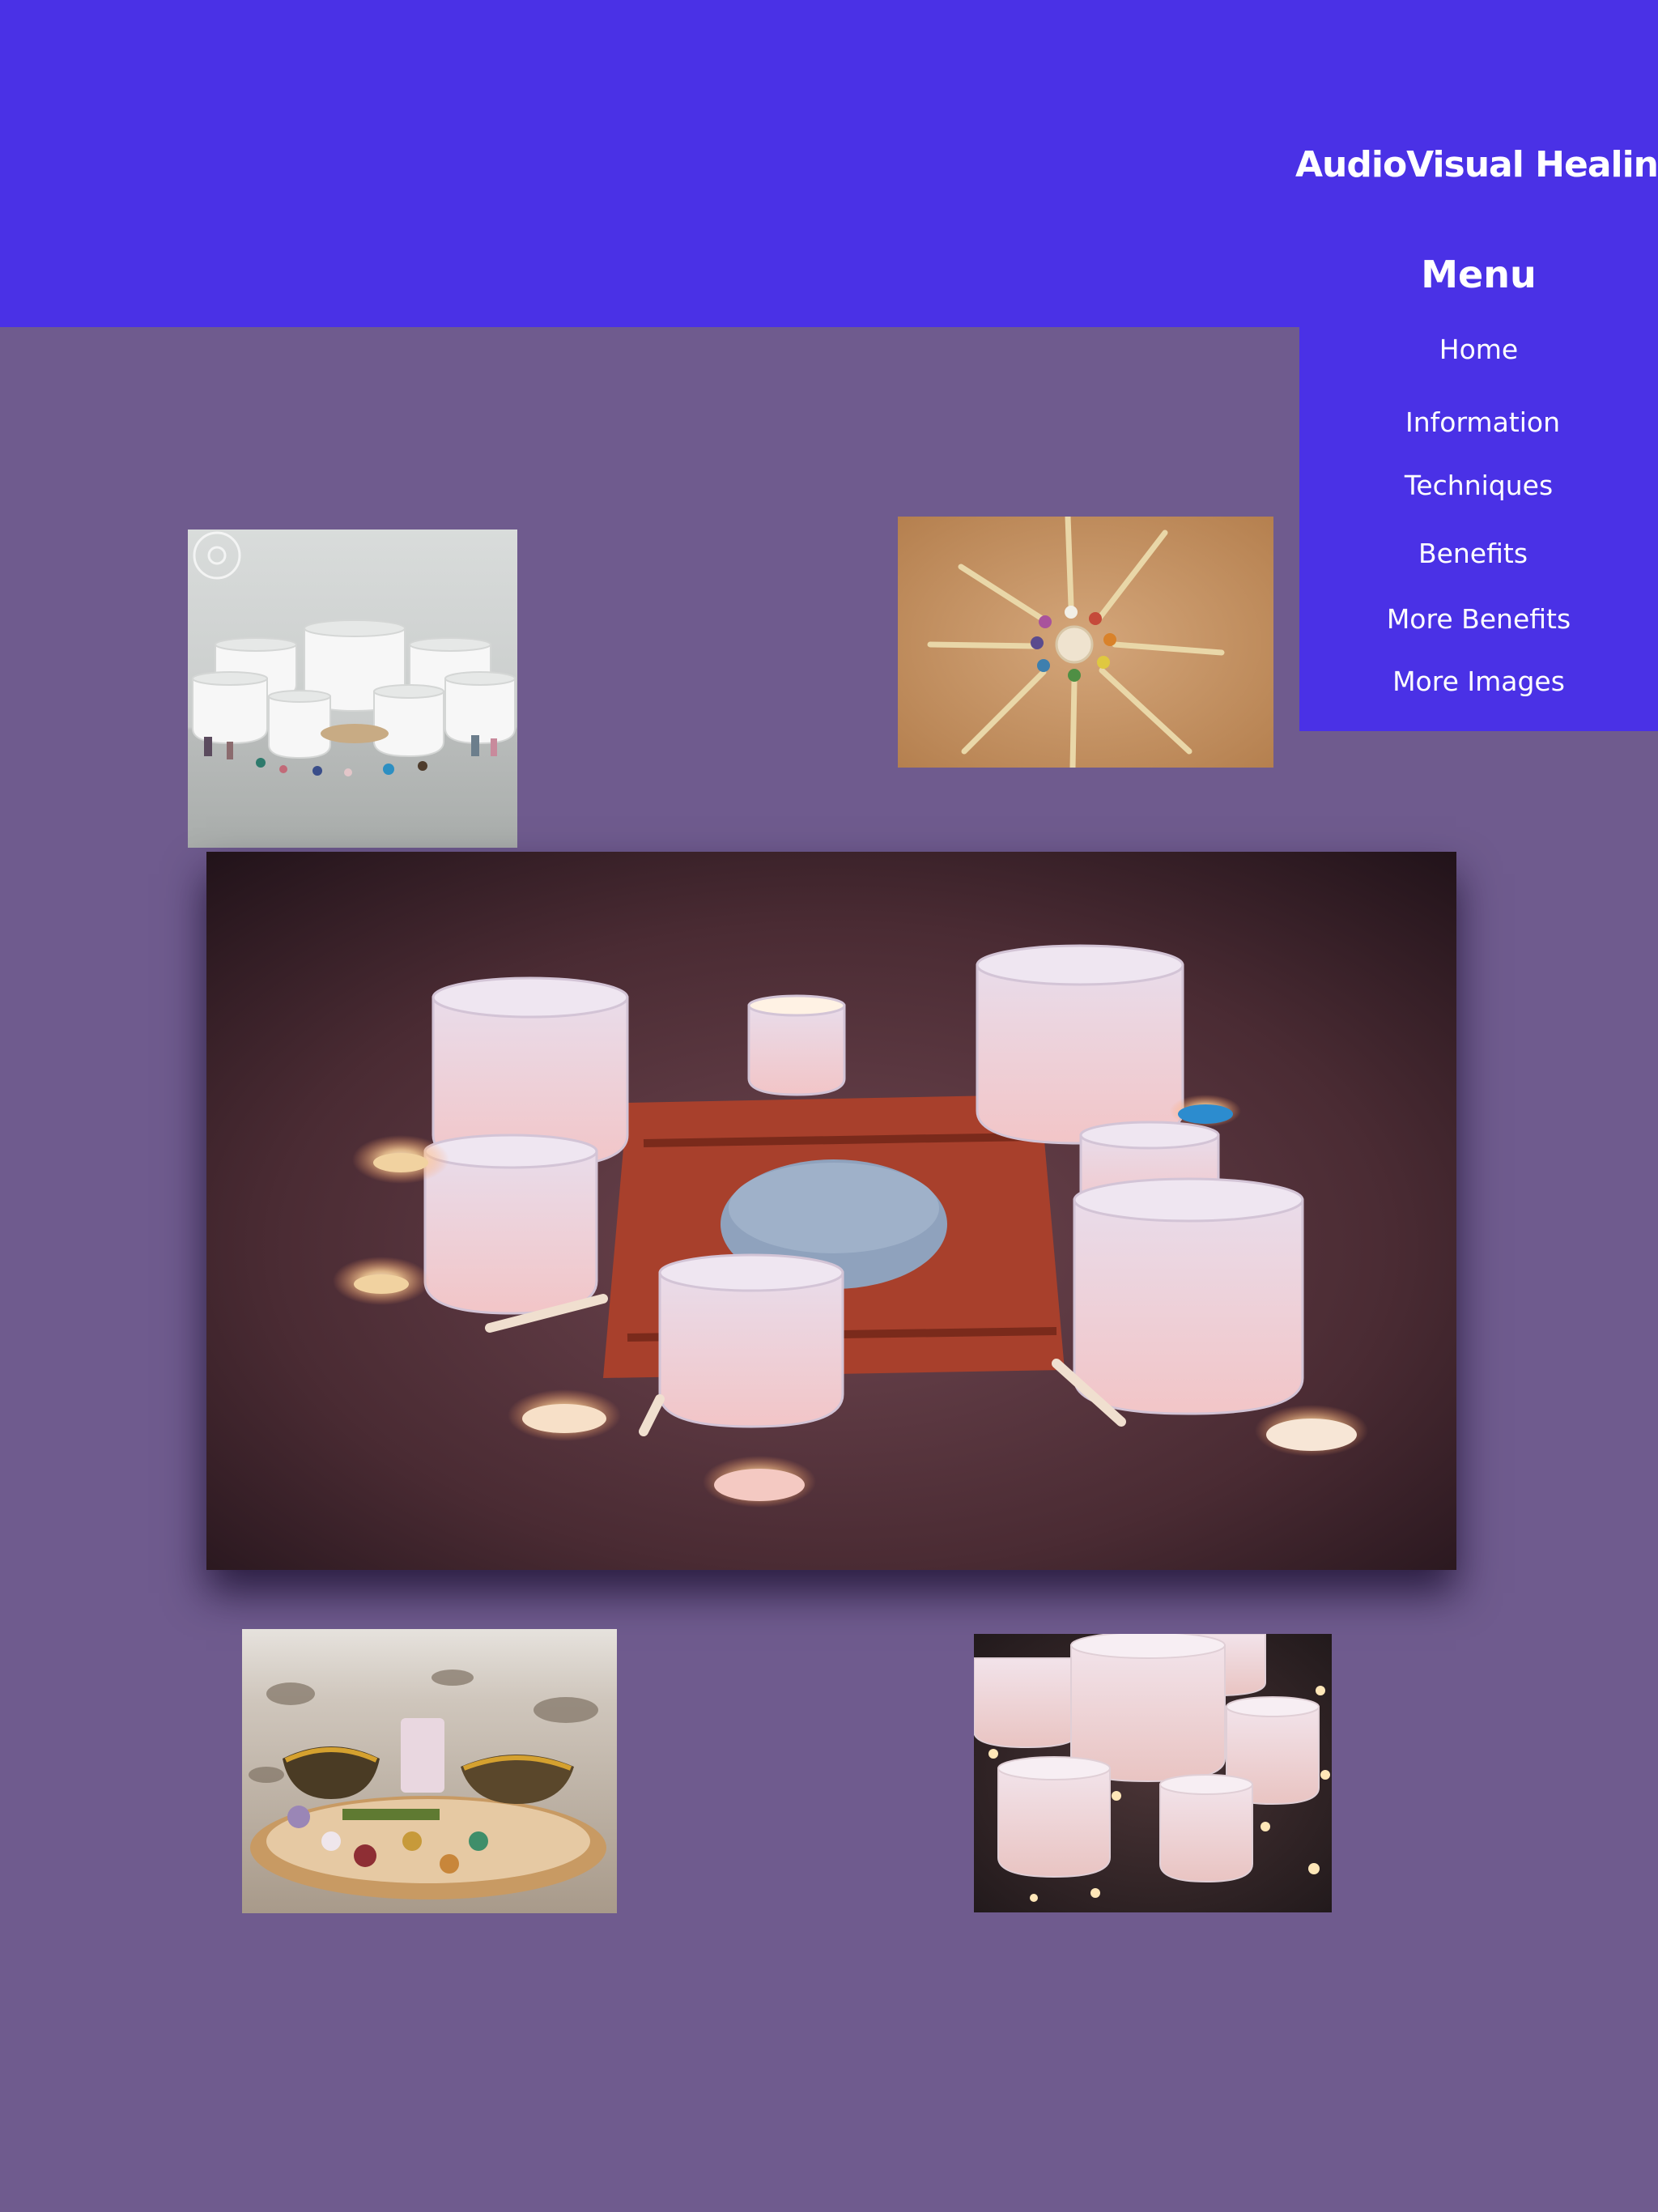 Image resolution: width=1658 pixels, height=2212 pixels. What do you see at coordinates (1085, 643) in the screenshot?
I see `tuning-forks-photo` at bounding box center [1085, 643].